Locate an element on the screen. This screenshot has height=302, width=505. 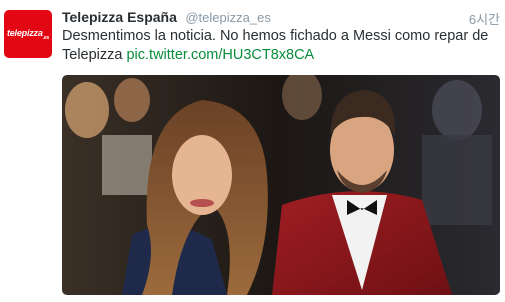
avatar-logo: telepizza.es is located at coordinates (28, 34).